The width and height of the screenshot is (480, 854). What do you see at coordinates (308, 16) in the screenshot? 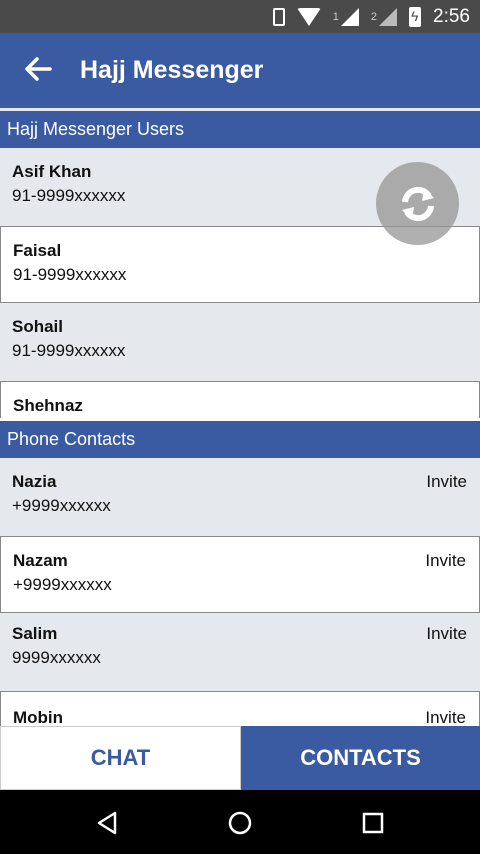
I see `wifi-icon` at bounding box center [308, 16].